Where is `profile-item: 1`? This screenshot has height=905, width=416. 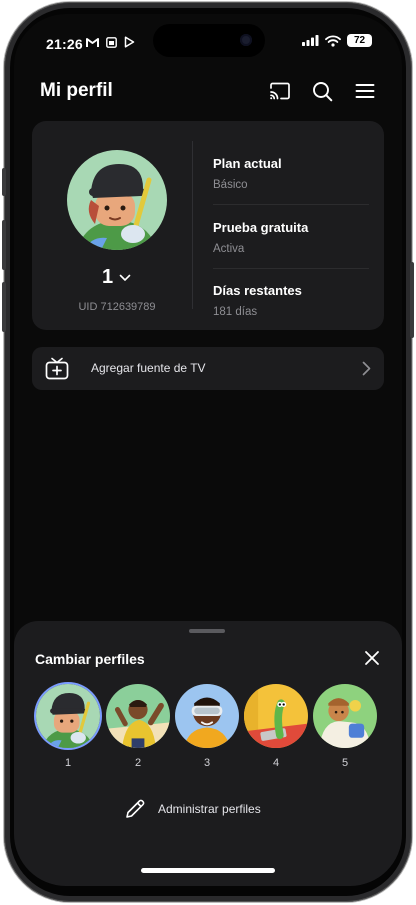
profile-item: 1 is located at coordinates (68, 726).